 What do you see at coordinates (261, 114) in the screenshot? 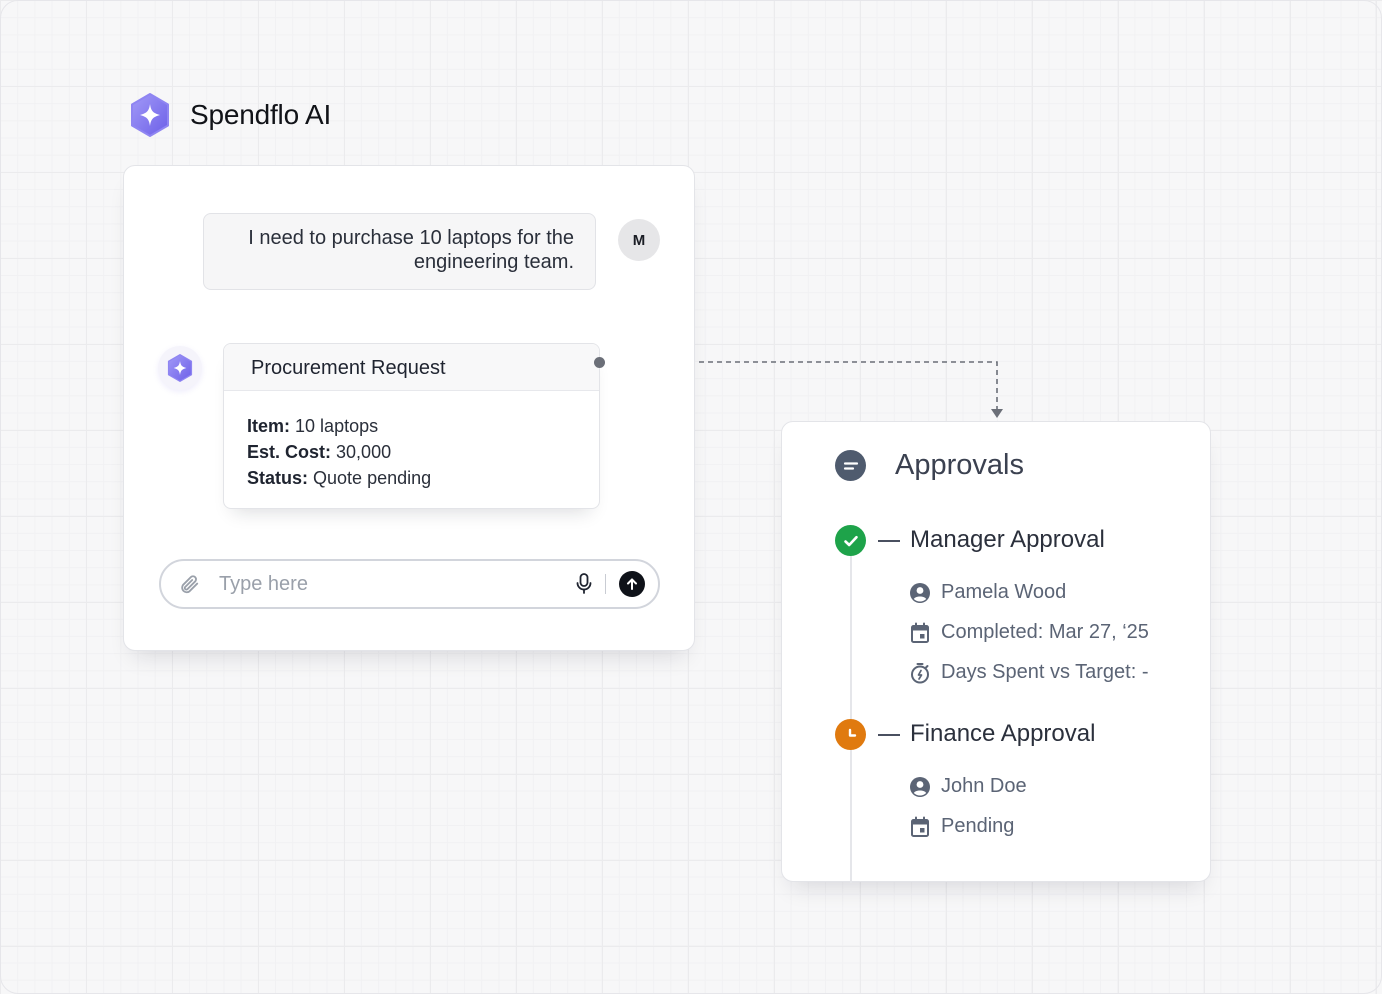
I see `brand-name: Spendflo AI` at bounding box center [261, 114].